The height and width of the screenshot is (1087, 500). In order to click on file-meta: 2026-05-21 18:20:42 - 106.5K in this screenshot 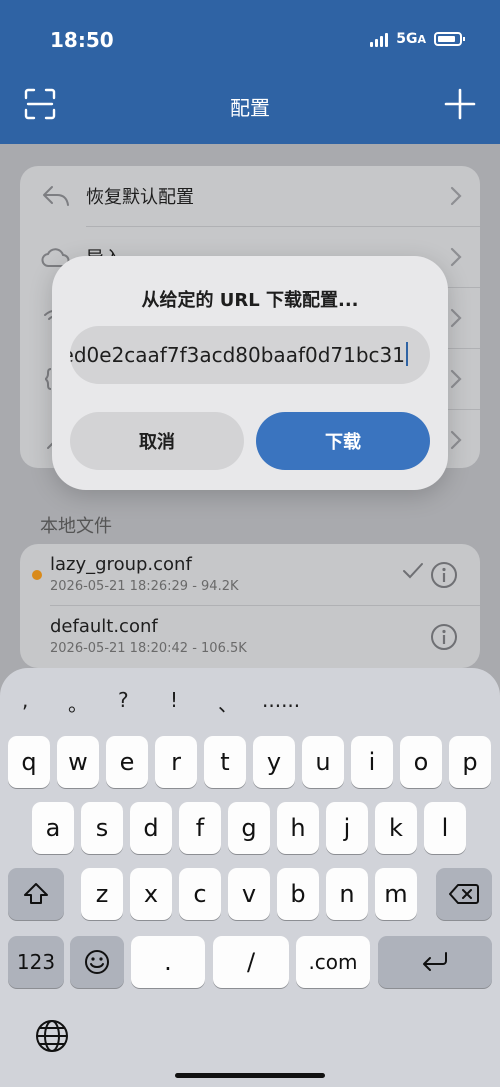, I will do `click(148, 648)`.